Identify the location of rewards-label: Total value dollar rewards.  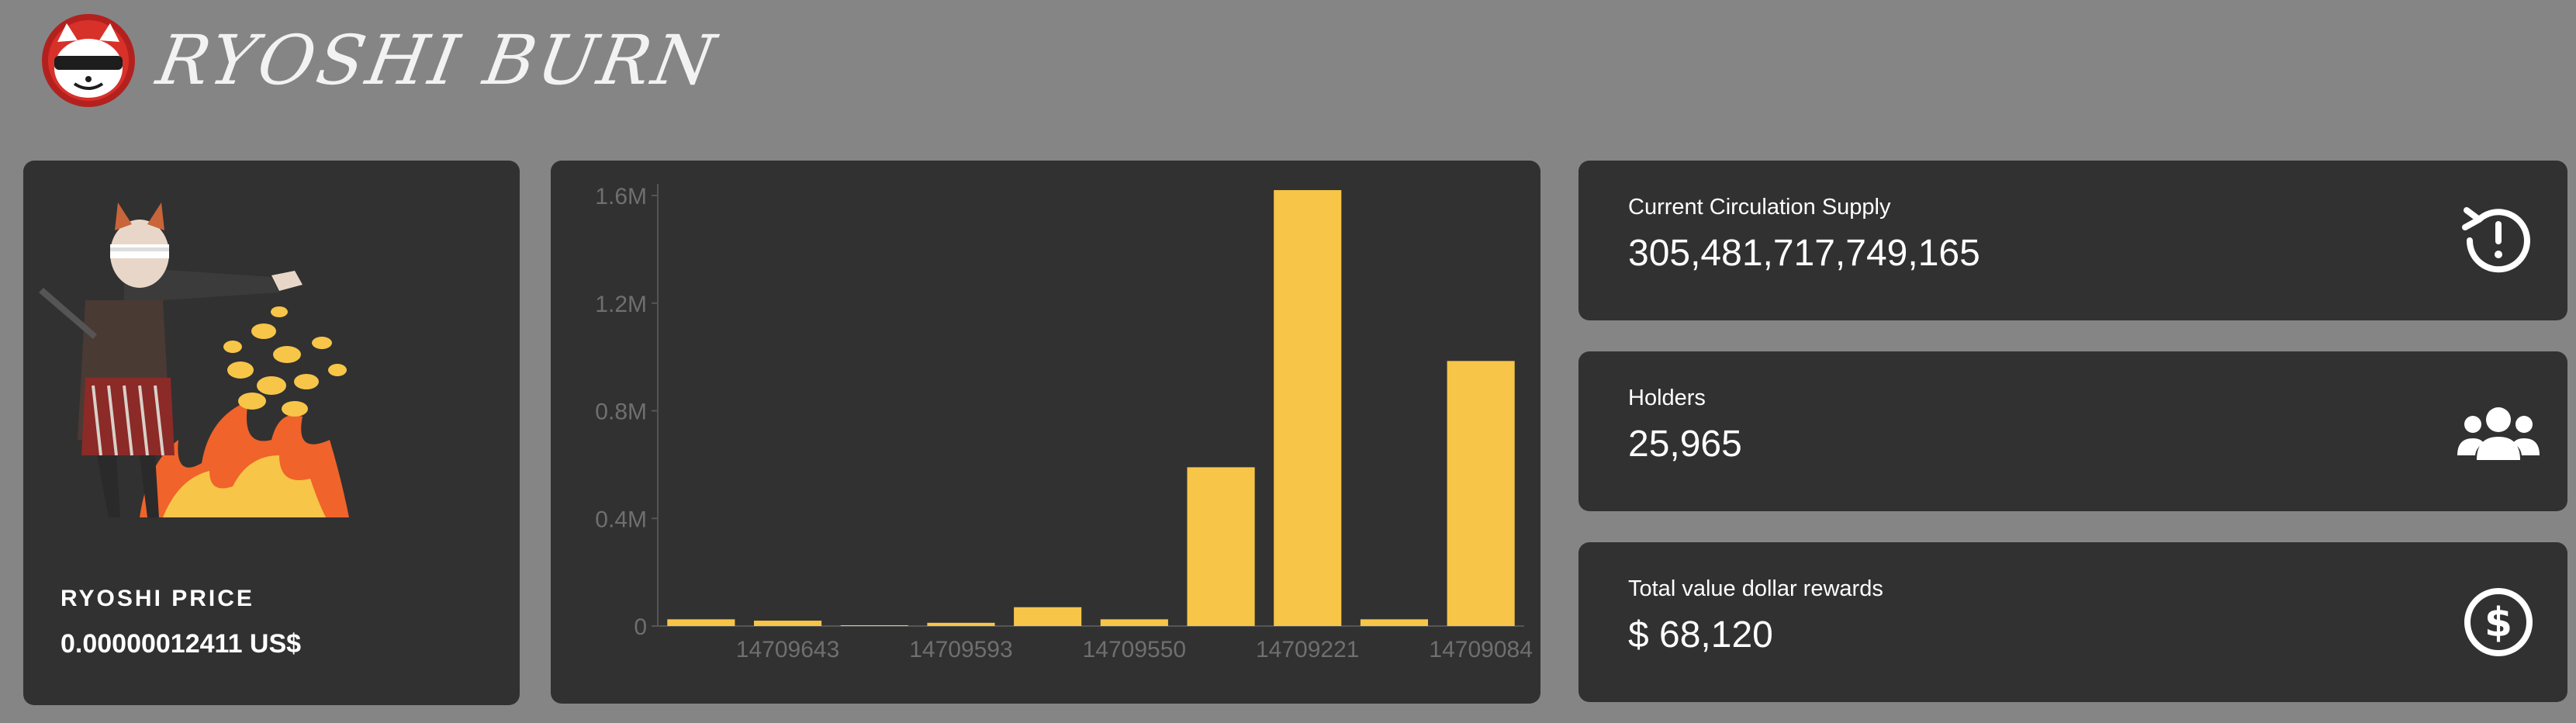
(1755, 588).